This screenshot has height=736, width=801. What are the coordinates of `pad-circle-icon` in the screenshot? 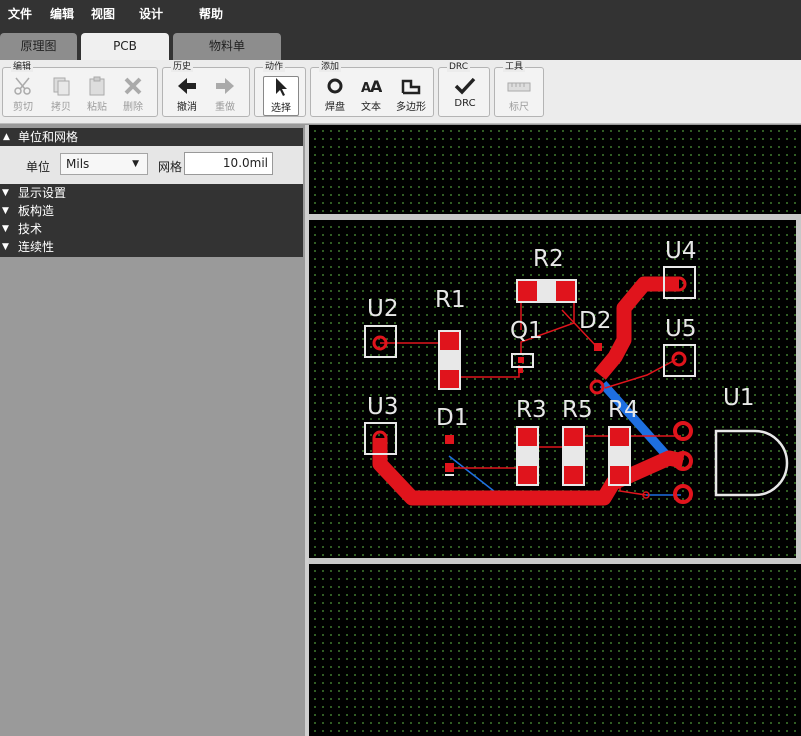 It's located at (335, 86).